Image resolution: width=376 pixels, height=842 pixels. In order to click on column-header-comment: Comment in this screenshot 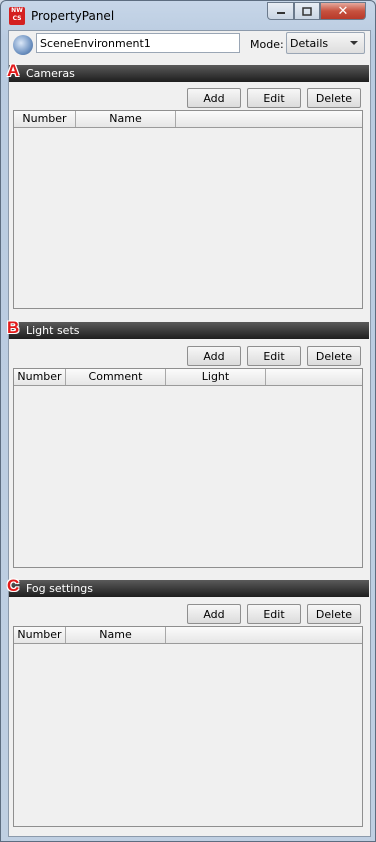, I will do `click(116, 377)`.